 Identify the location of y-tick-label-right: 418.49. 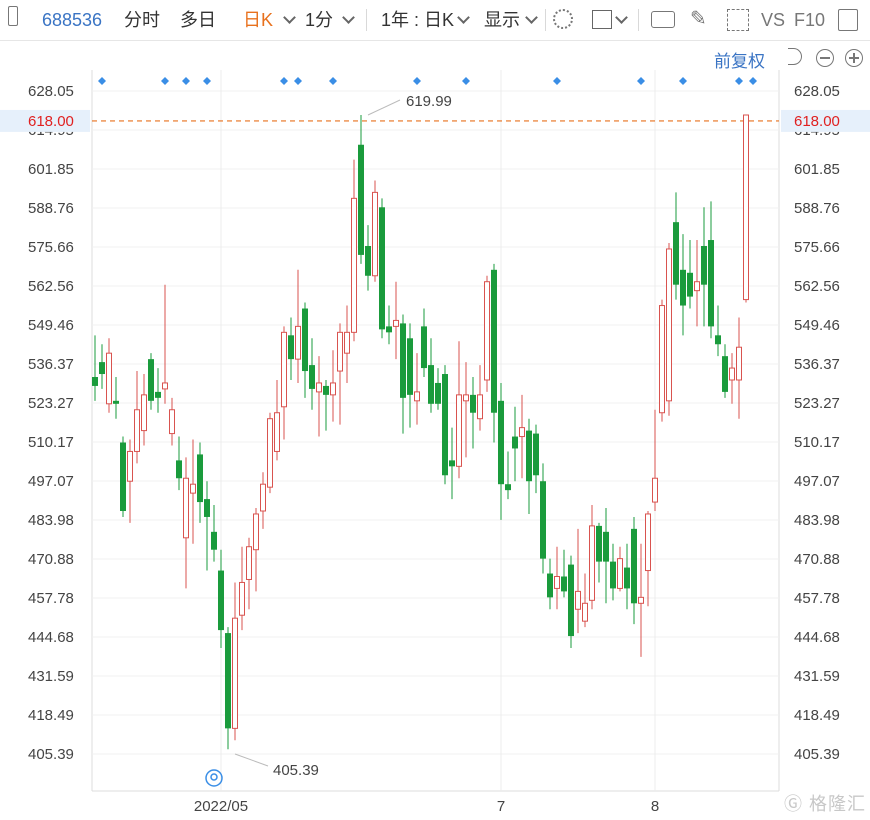
(817, 715).